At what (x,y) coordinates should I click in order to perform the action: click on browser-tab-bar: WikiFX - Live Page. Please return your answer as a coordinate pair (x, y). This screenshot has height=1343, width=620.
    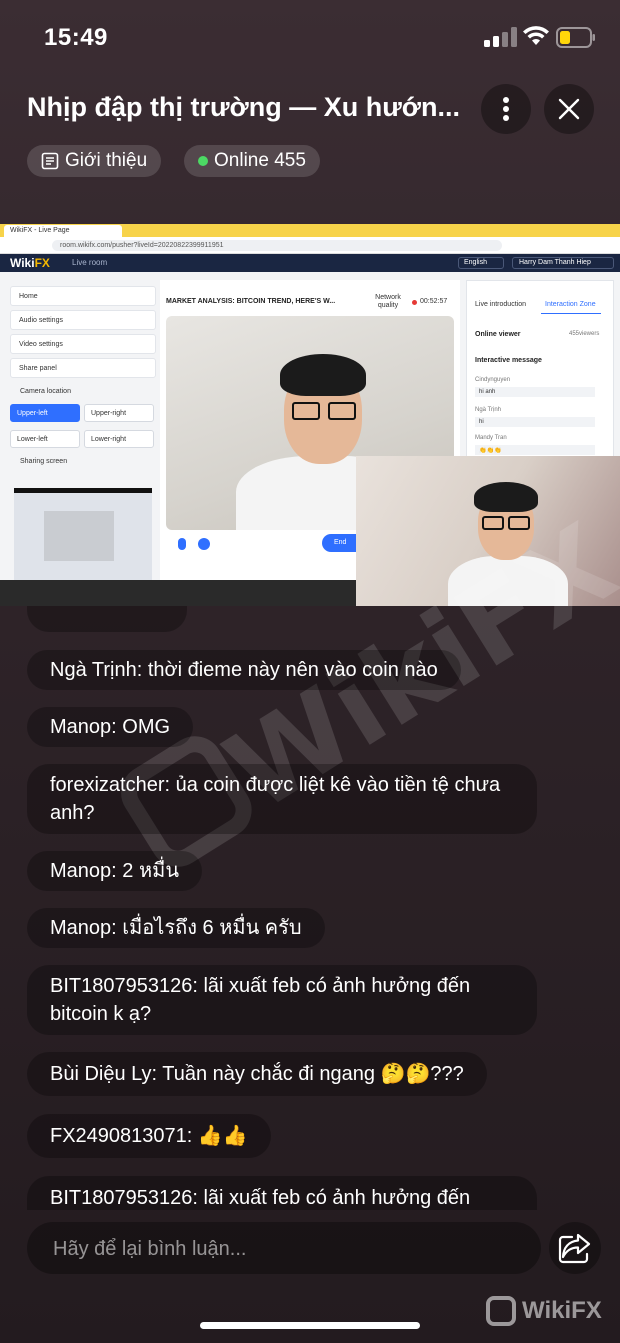
    Looking at the image, I should click on (310, 230).